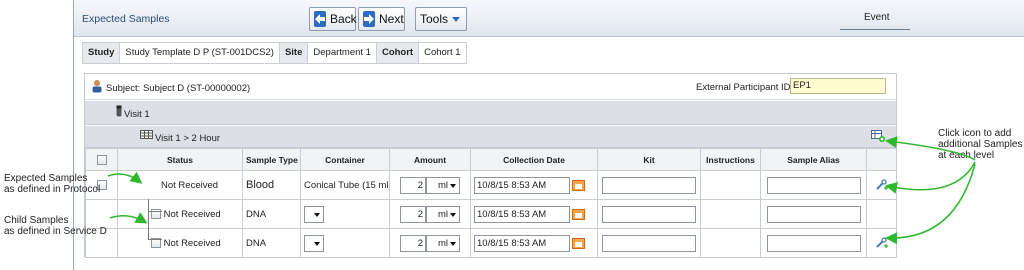 This screenshot has height=270, width=1024. What do you see at coordinates (125, 177) in the screenshot?
I see `arrow-expected` at bounding box center [125, 177].